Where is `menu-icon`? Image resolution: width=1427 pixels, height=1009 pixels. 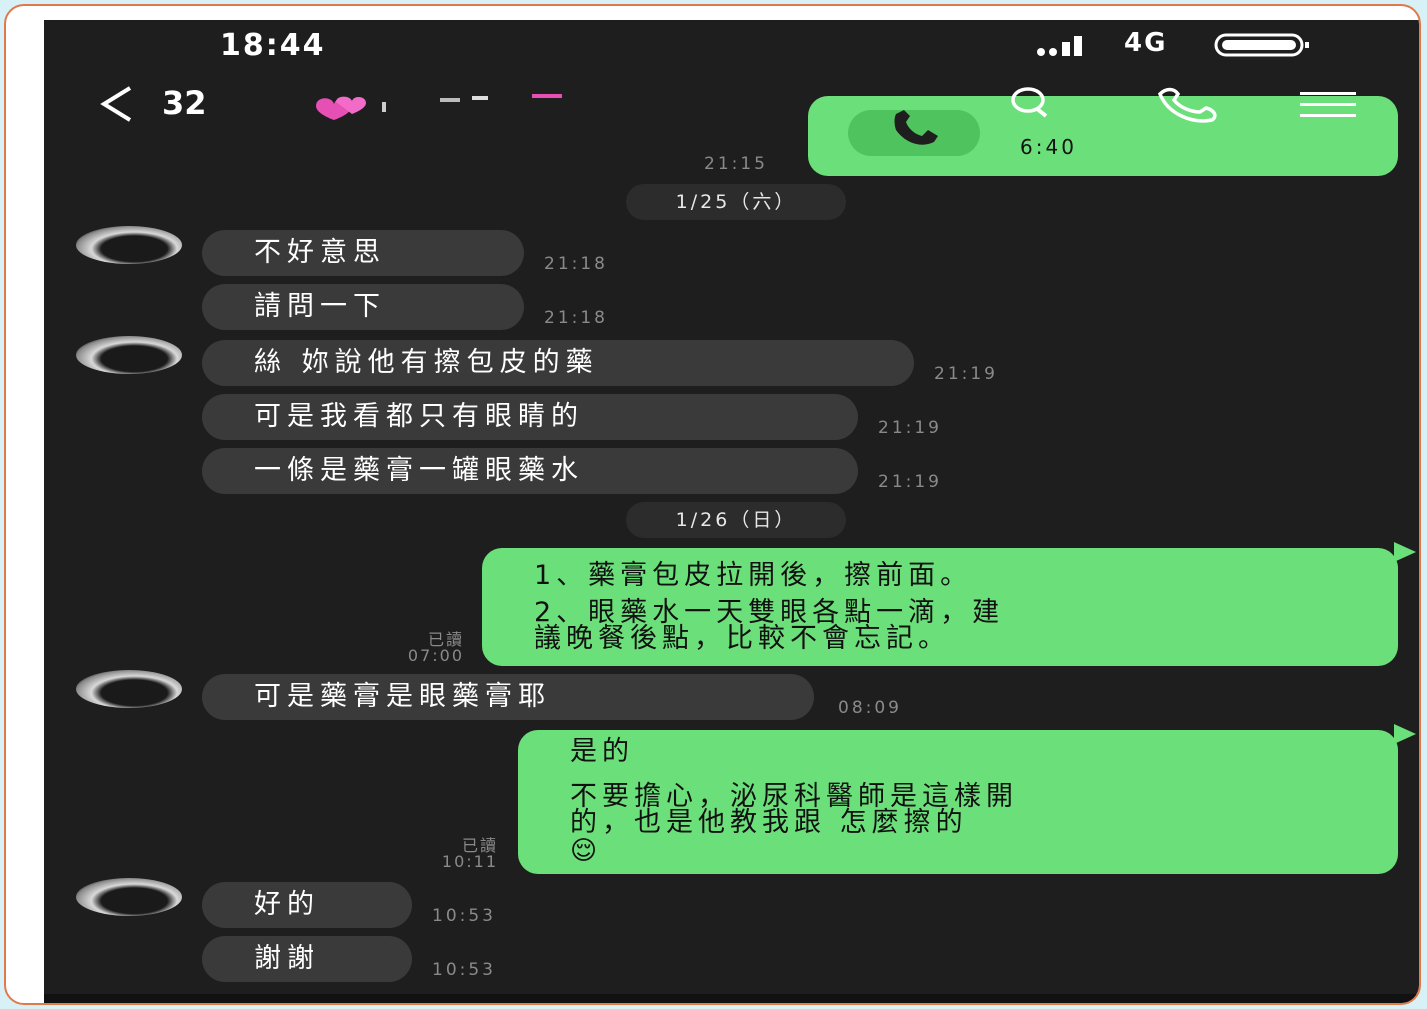 menu-icon is located at coordinates (1328, 105).